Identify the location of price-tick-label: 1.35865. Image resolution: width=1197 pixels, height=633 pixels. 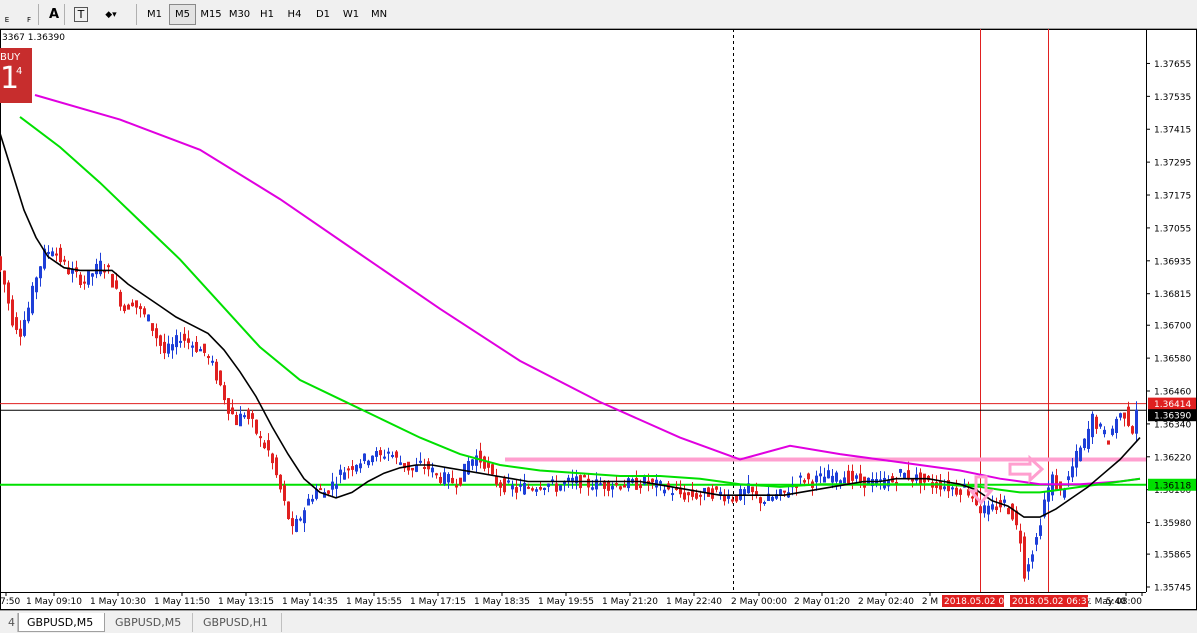
(1172, 556).